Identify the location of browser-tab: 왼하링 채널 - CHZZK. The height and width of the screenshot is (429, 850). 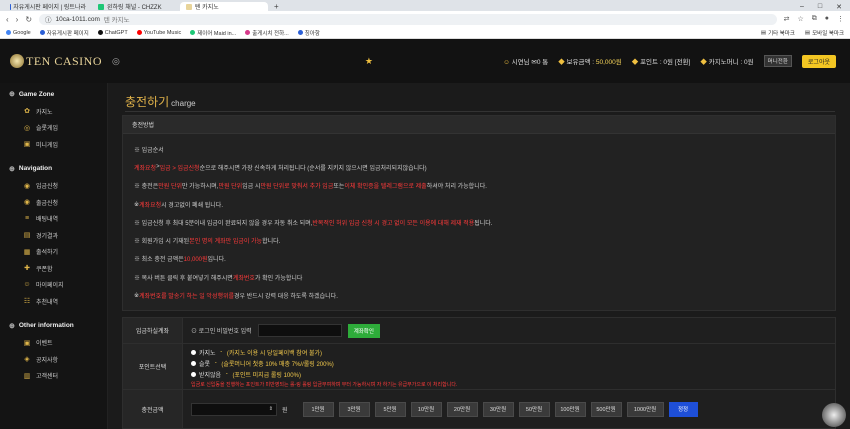
(136, 6).